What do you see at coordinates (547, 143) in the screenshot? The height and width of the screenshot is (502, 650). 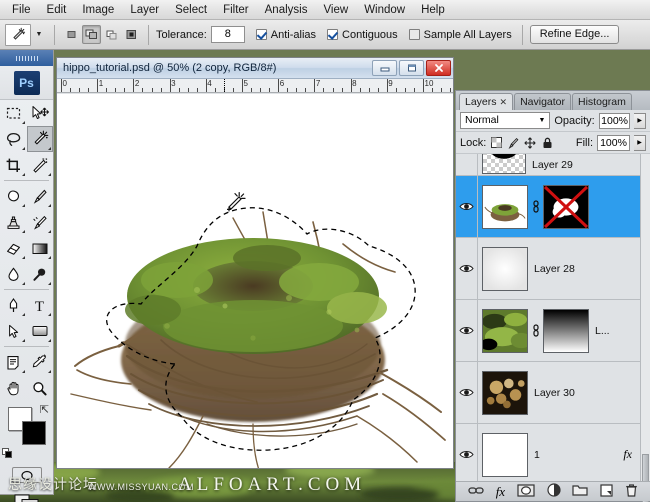 I see `lock-all-icon` at bounding box center [547, 143].